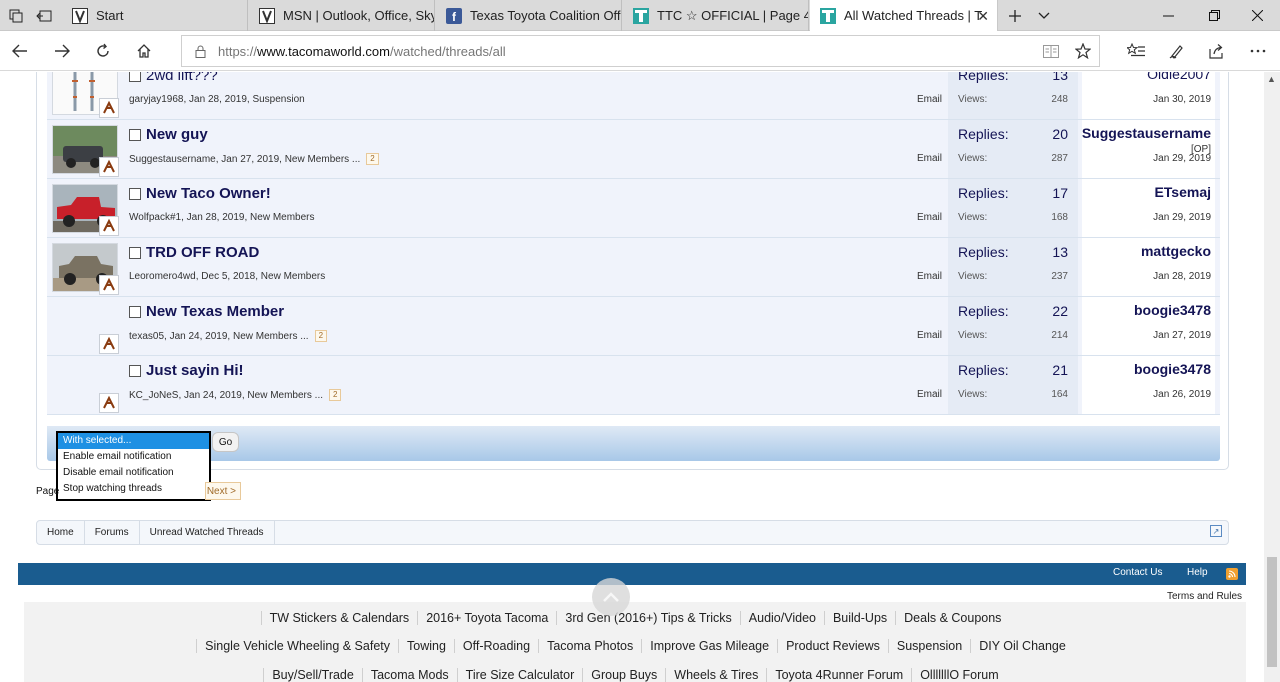 This screenshot has width=1280, height=682. What do you see at coordinates (1168, 15) in the screenshot?
I see `minimize-icon` at bounding box center [1168, 15].